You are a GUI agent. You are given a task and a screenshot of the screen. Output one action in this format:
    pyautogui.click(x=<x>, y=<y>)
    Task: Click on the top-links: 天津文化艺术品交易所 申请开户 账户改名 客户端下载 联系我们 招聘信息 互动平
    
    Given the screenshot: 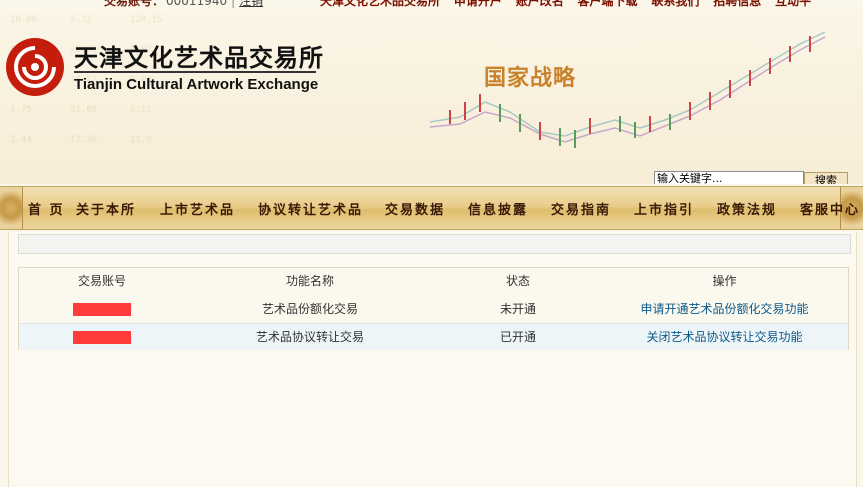 What is the action you would take?
    pyautogui.click(x=570, y=3)
    